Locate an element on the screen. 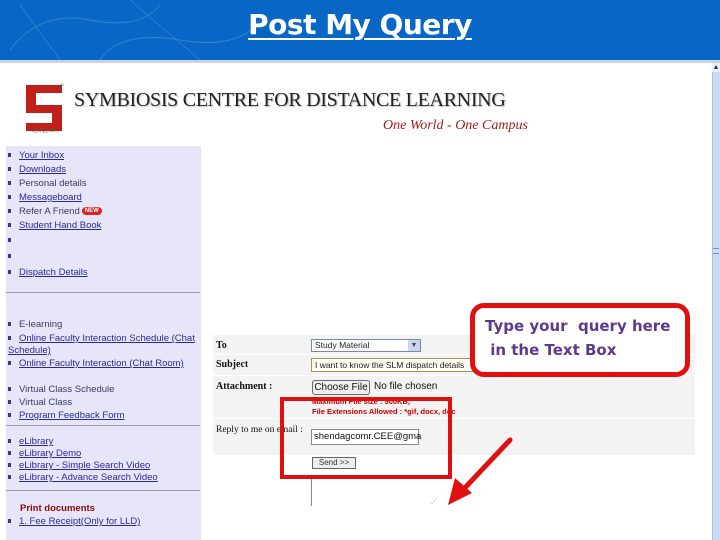 The height and width of the screenshot is (540, 720). sidebar-item-advance-search-video: eLibrary - Advance Search Video is located at coordinates (83, 477).